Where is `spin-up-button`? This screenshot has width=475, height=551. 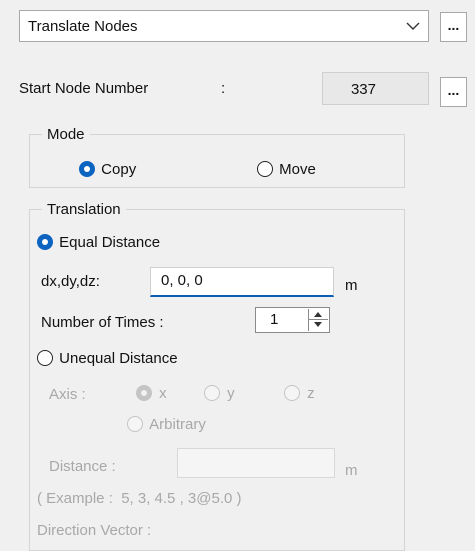
spin-up-button is located at coordinates (318, 314).